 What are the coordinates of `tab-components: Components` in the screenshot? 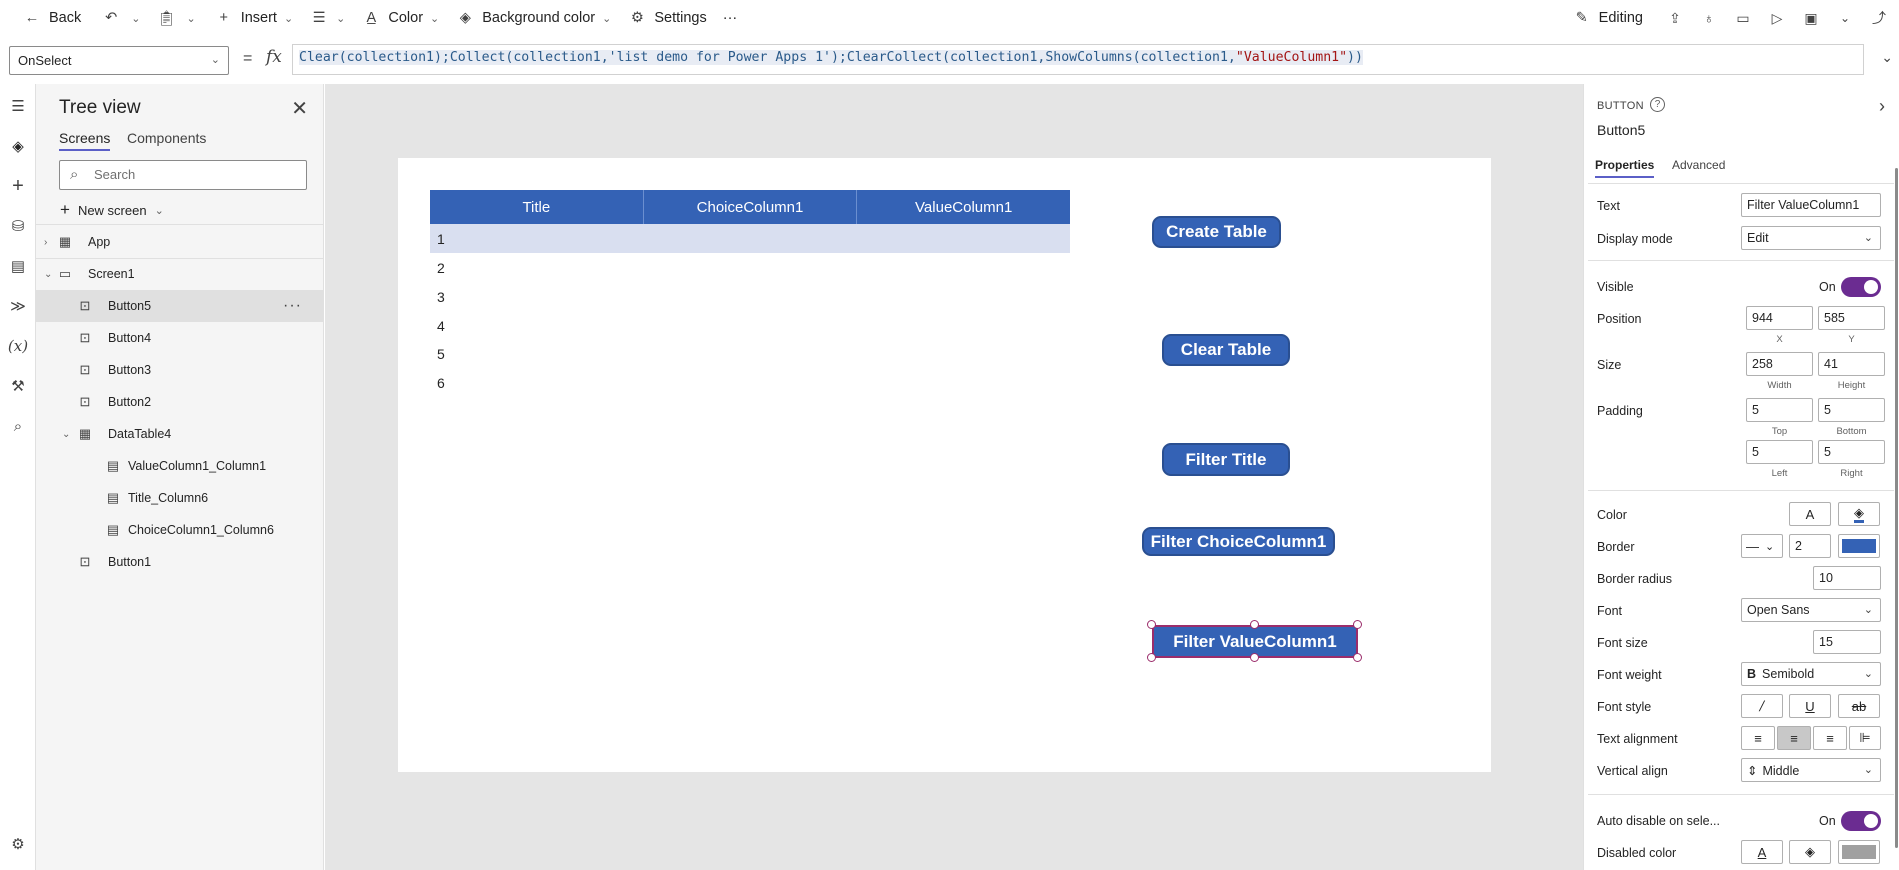 It's located at (166, 138).